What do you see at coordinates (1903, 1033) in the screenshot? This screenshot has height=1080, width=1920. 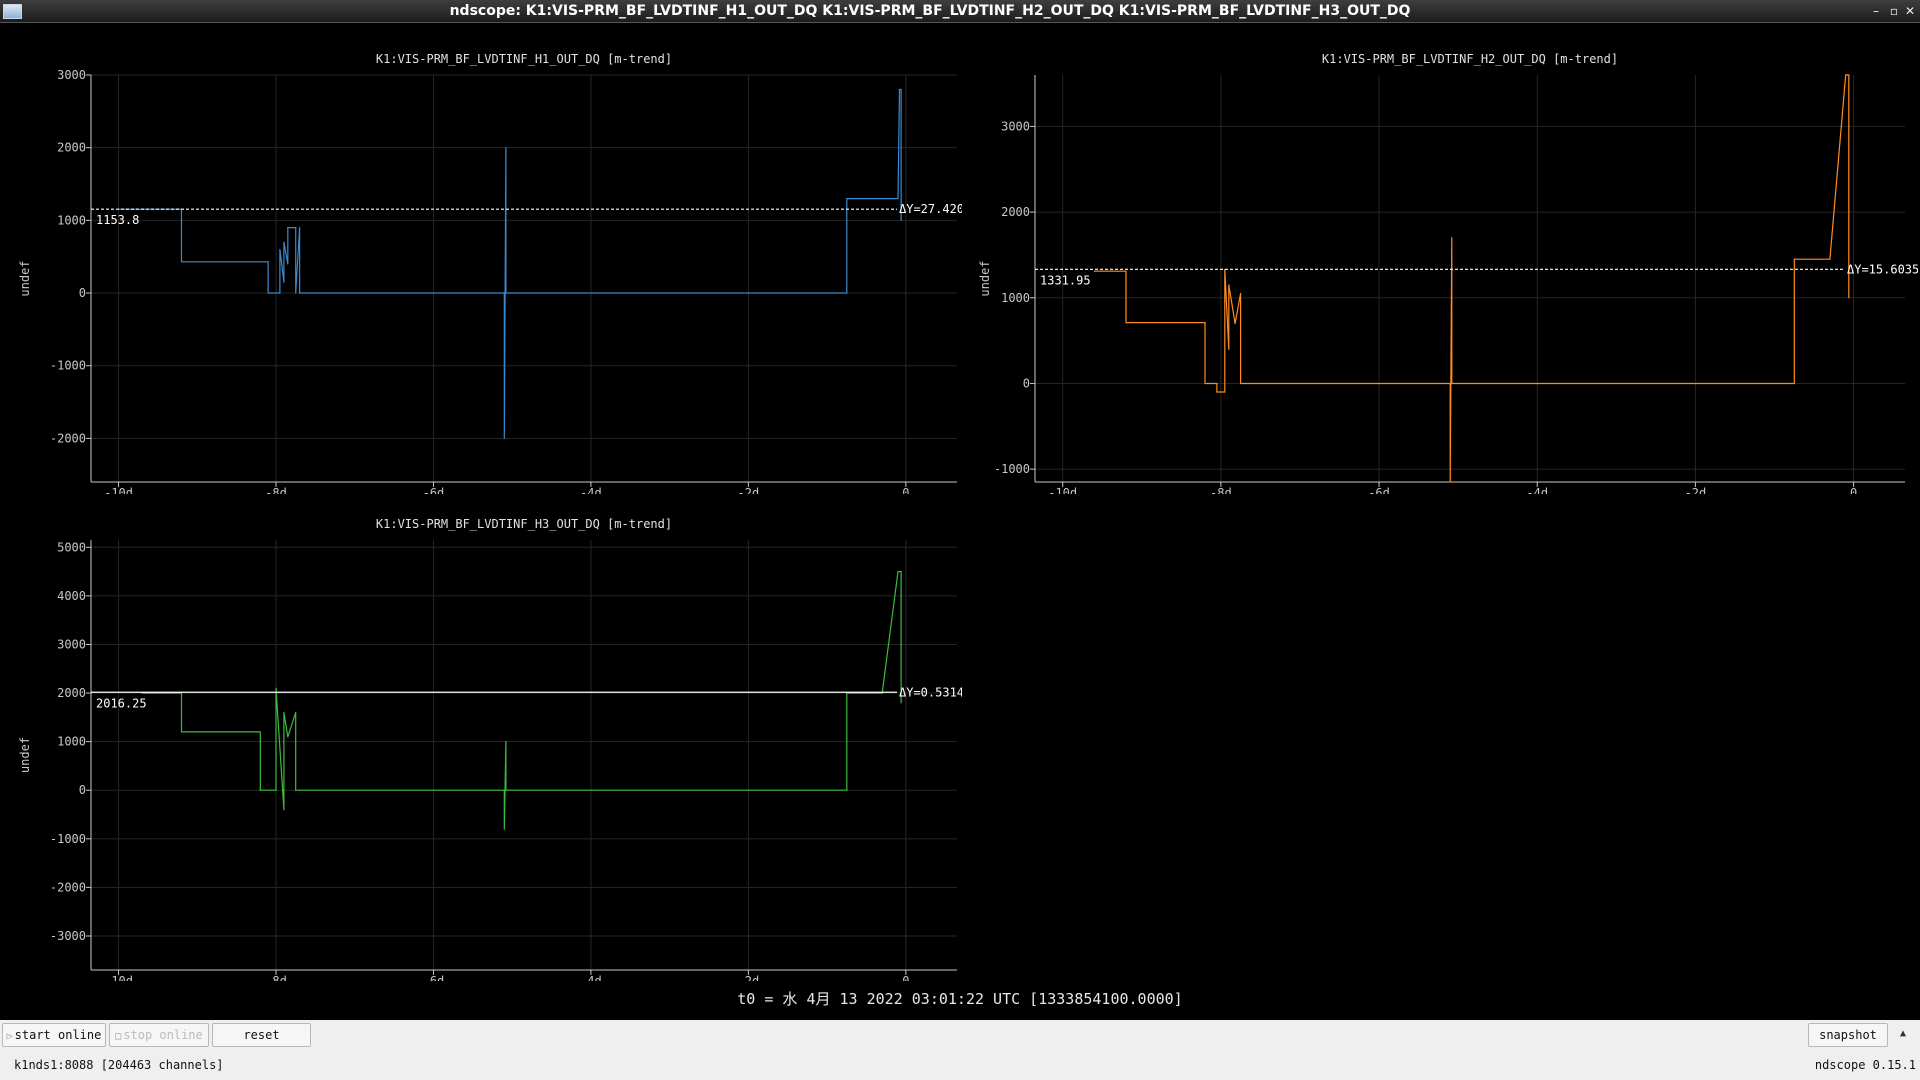 I see `expand-arrow-icon: ▲` at bounding box center [1903, 1033].